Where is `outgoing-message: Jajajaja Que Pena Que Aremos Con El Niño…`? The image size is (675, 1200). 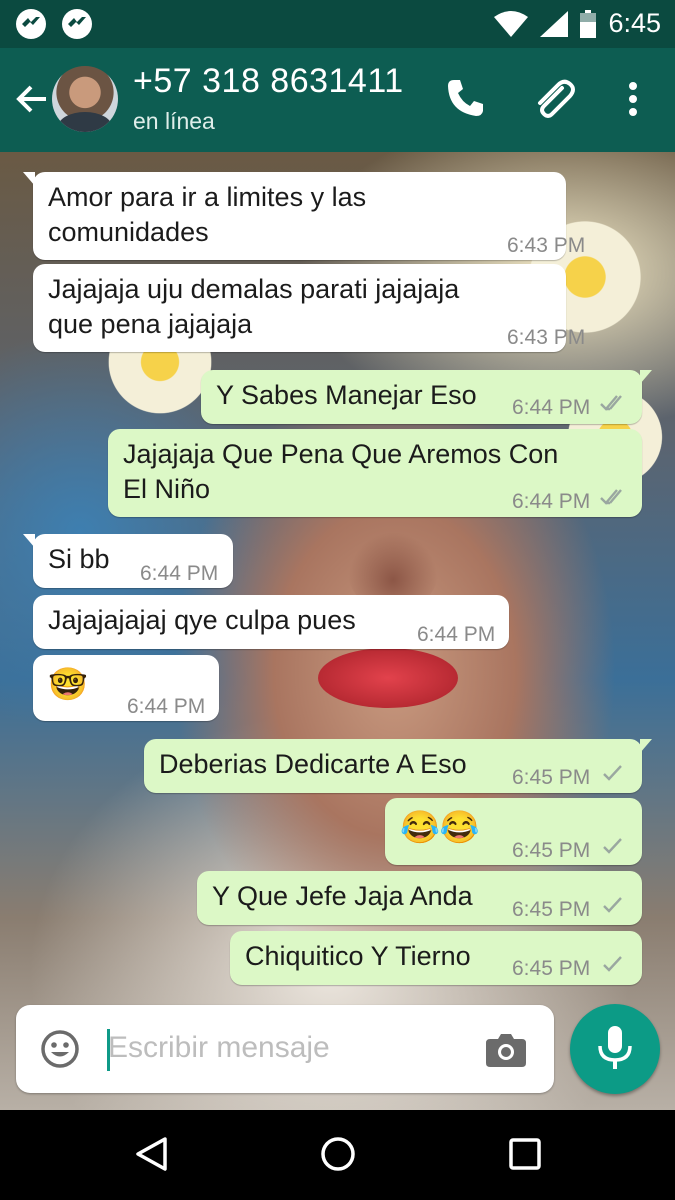 outgoing-message: Jajajaja Que Pena Que Aremos Con El Niño… is located at coordinates (375, 473).